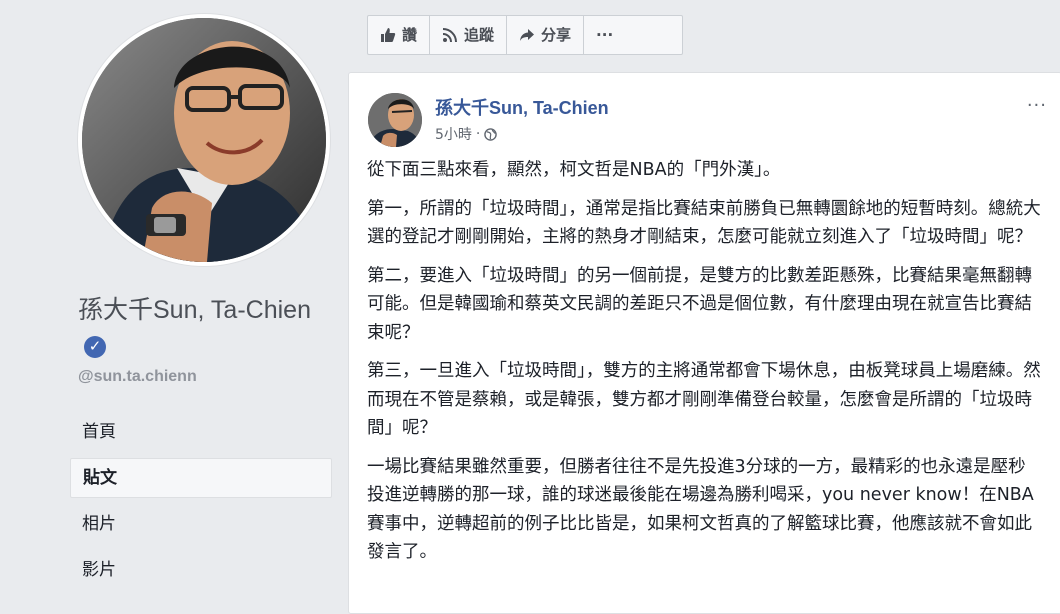 The width and height of the screenshot is (1060, 614). What do you see at coordinates (137, 377) in the screenshot?
I see `page-handle: @sun.ta.chienn` at bounding box center [137, 377].